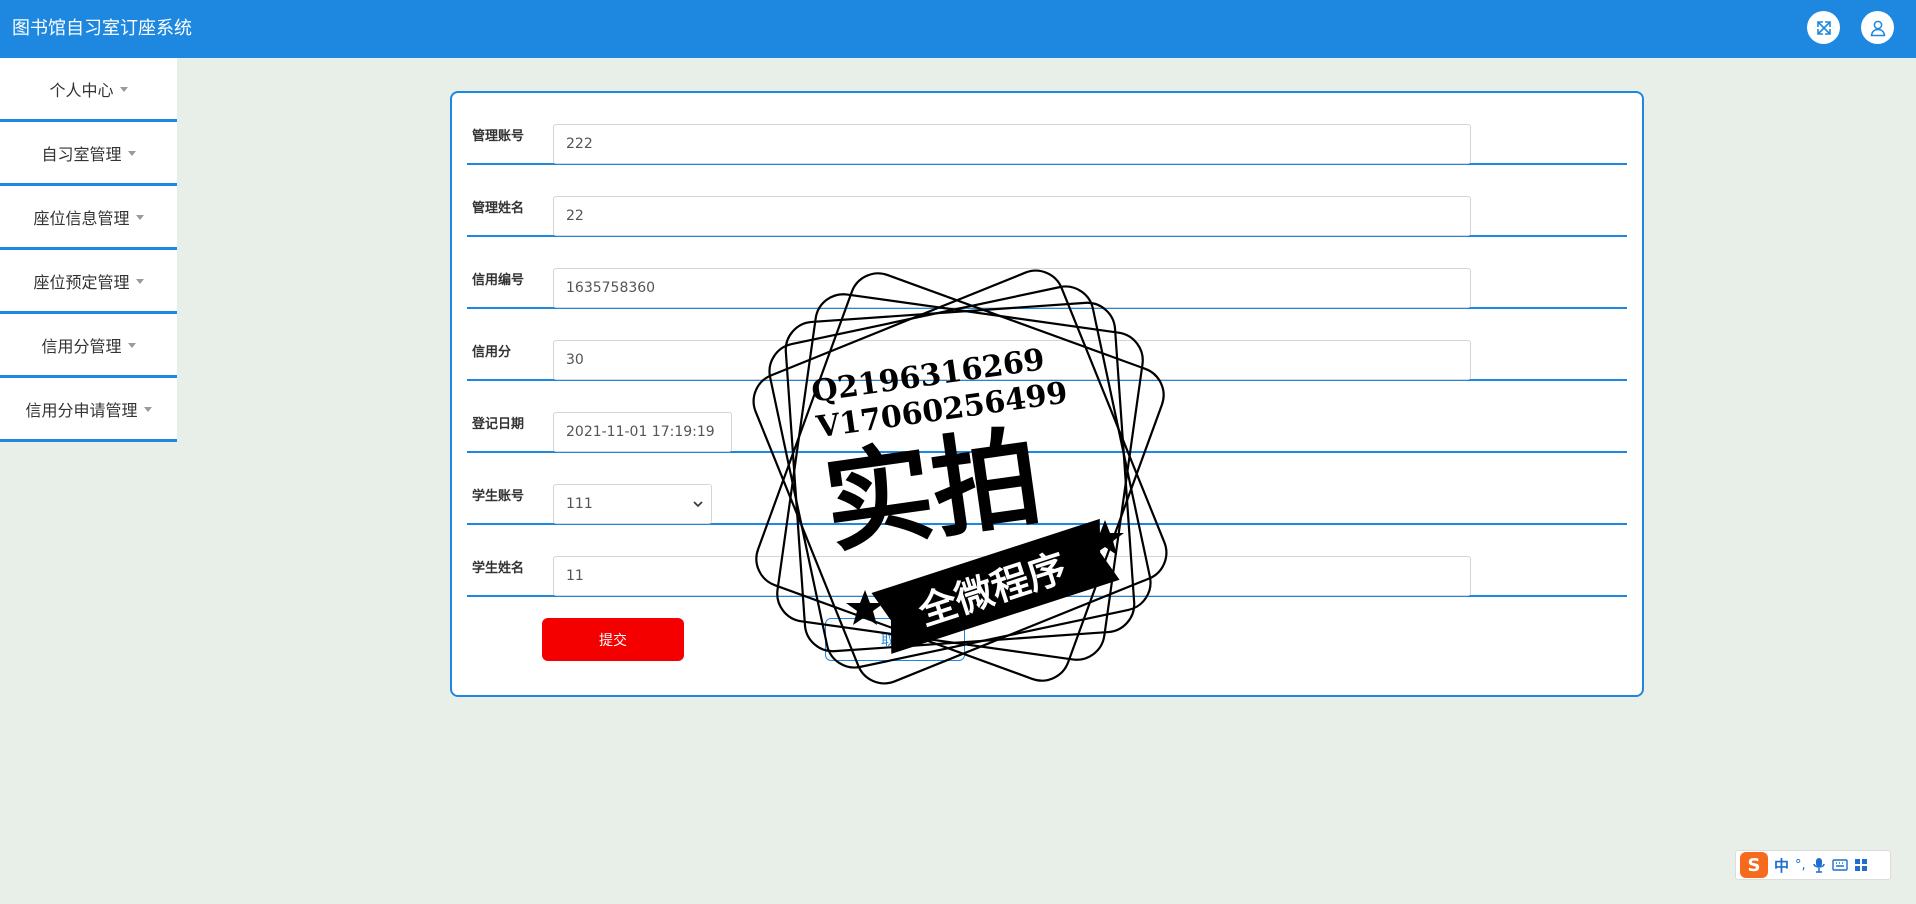 This screenshot has height=904, width=1916. I want to click on user-menu-button, so click(1877, 27).